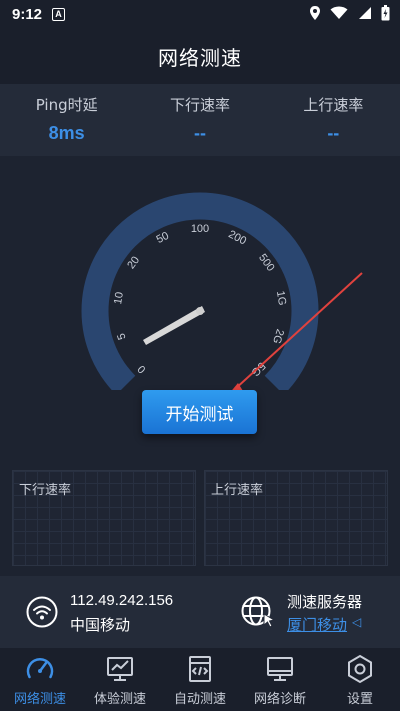  Describe the element at coordinates (280, 669) in the screenshot. I see `desktop-icon` at that location.